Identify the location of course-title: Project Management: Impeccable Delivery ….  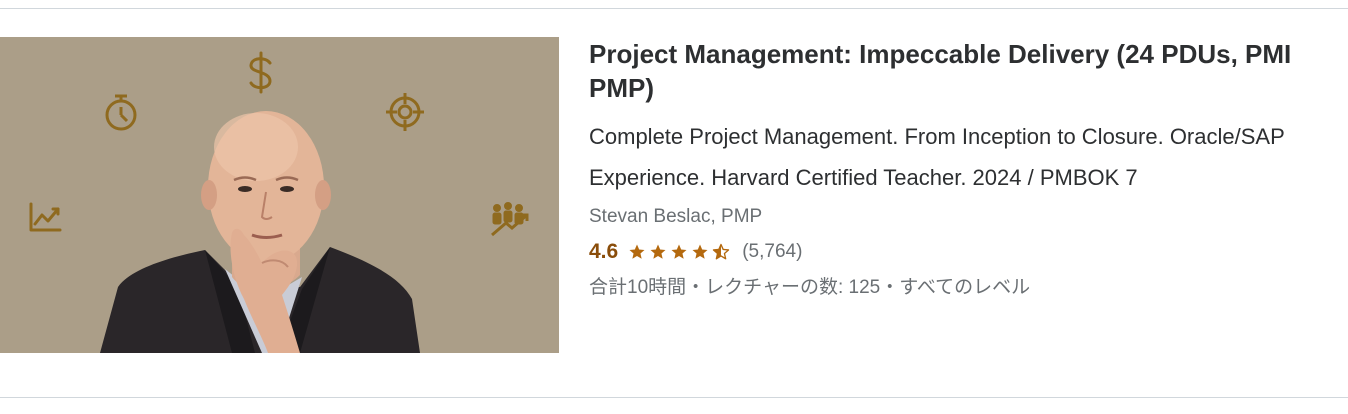
(966, 71).